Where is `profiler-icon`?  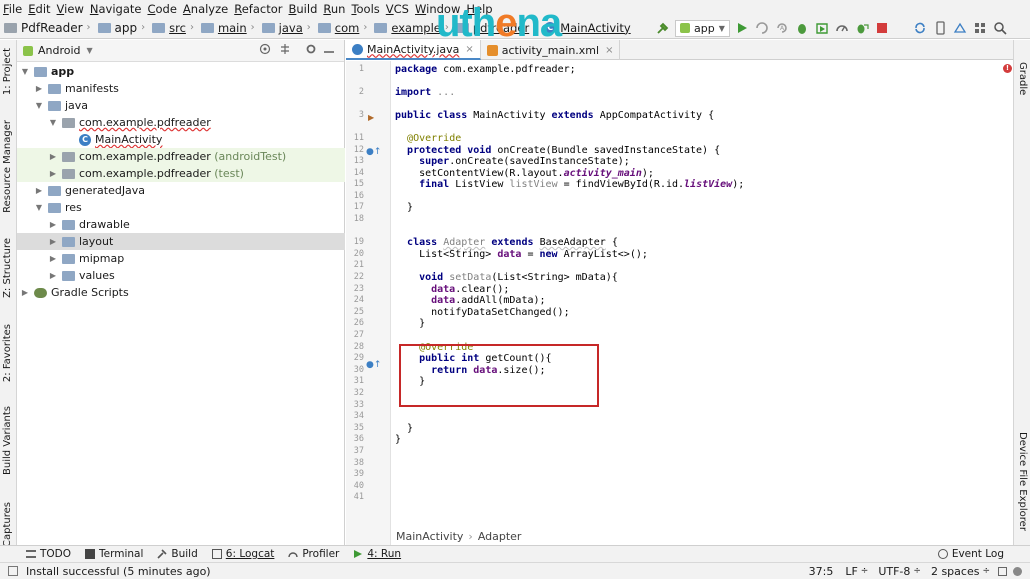 profiler-icon is located at coordinates (293, 554).